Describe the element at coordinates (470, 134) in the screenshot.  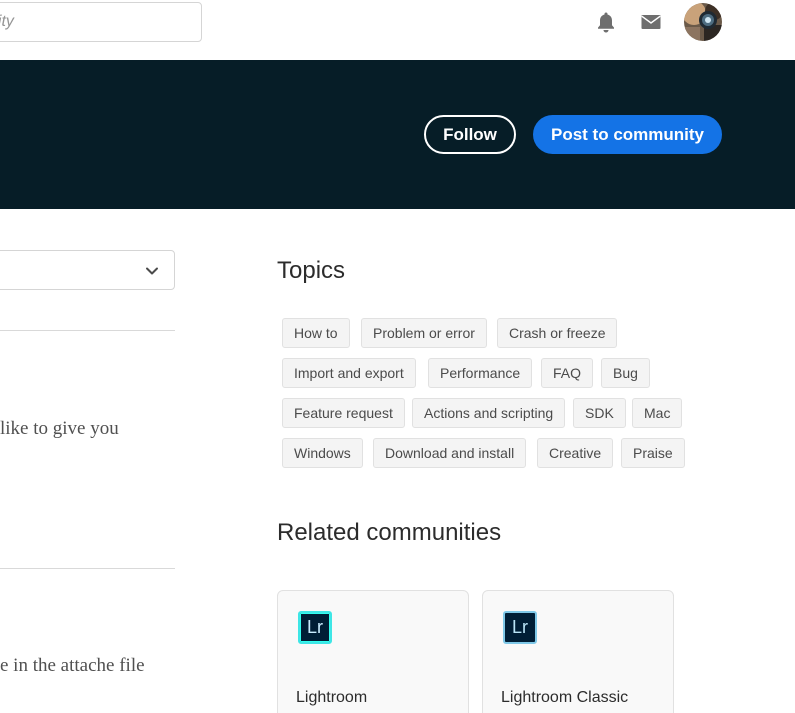
I see `follow-button: Follow` at that location.